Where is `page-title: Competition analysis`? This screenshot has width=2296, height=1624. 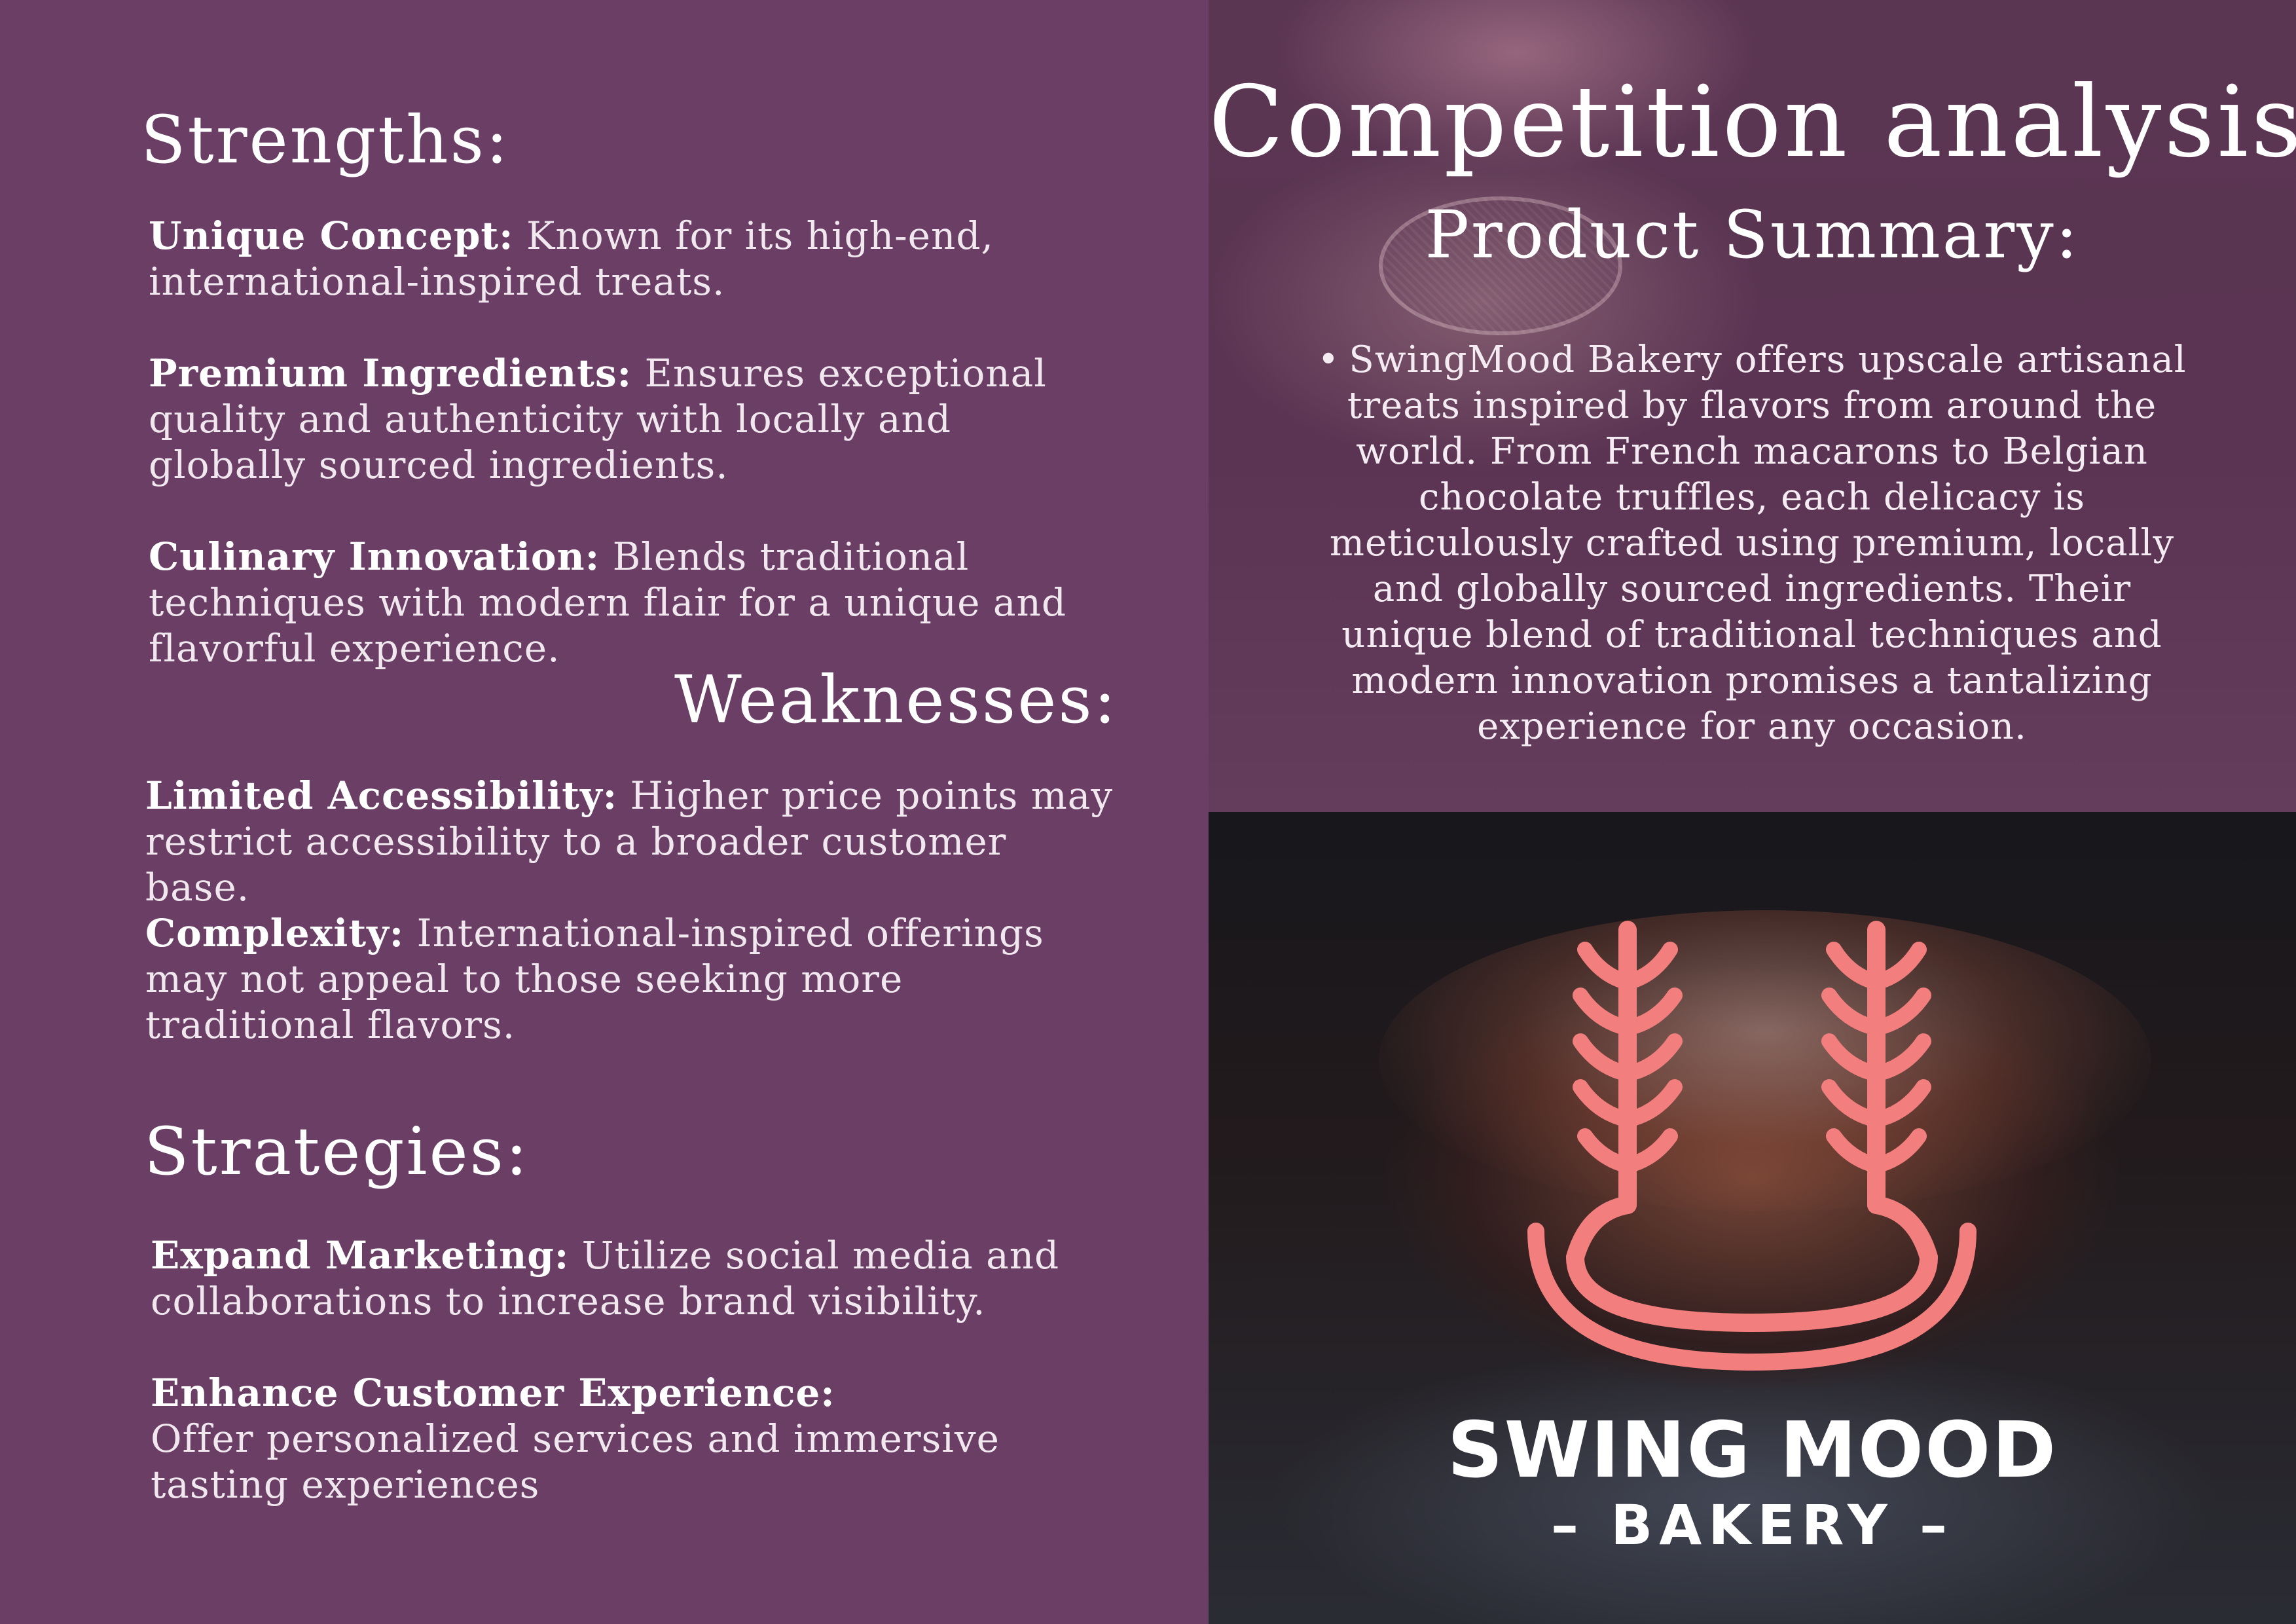 page-title: Competition analysis is located at coordinates (1752, 122).